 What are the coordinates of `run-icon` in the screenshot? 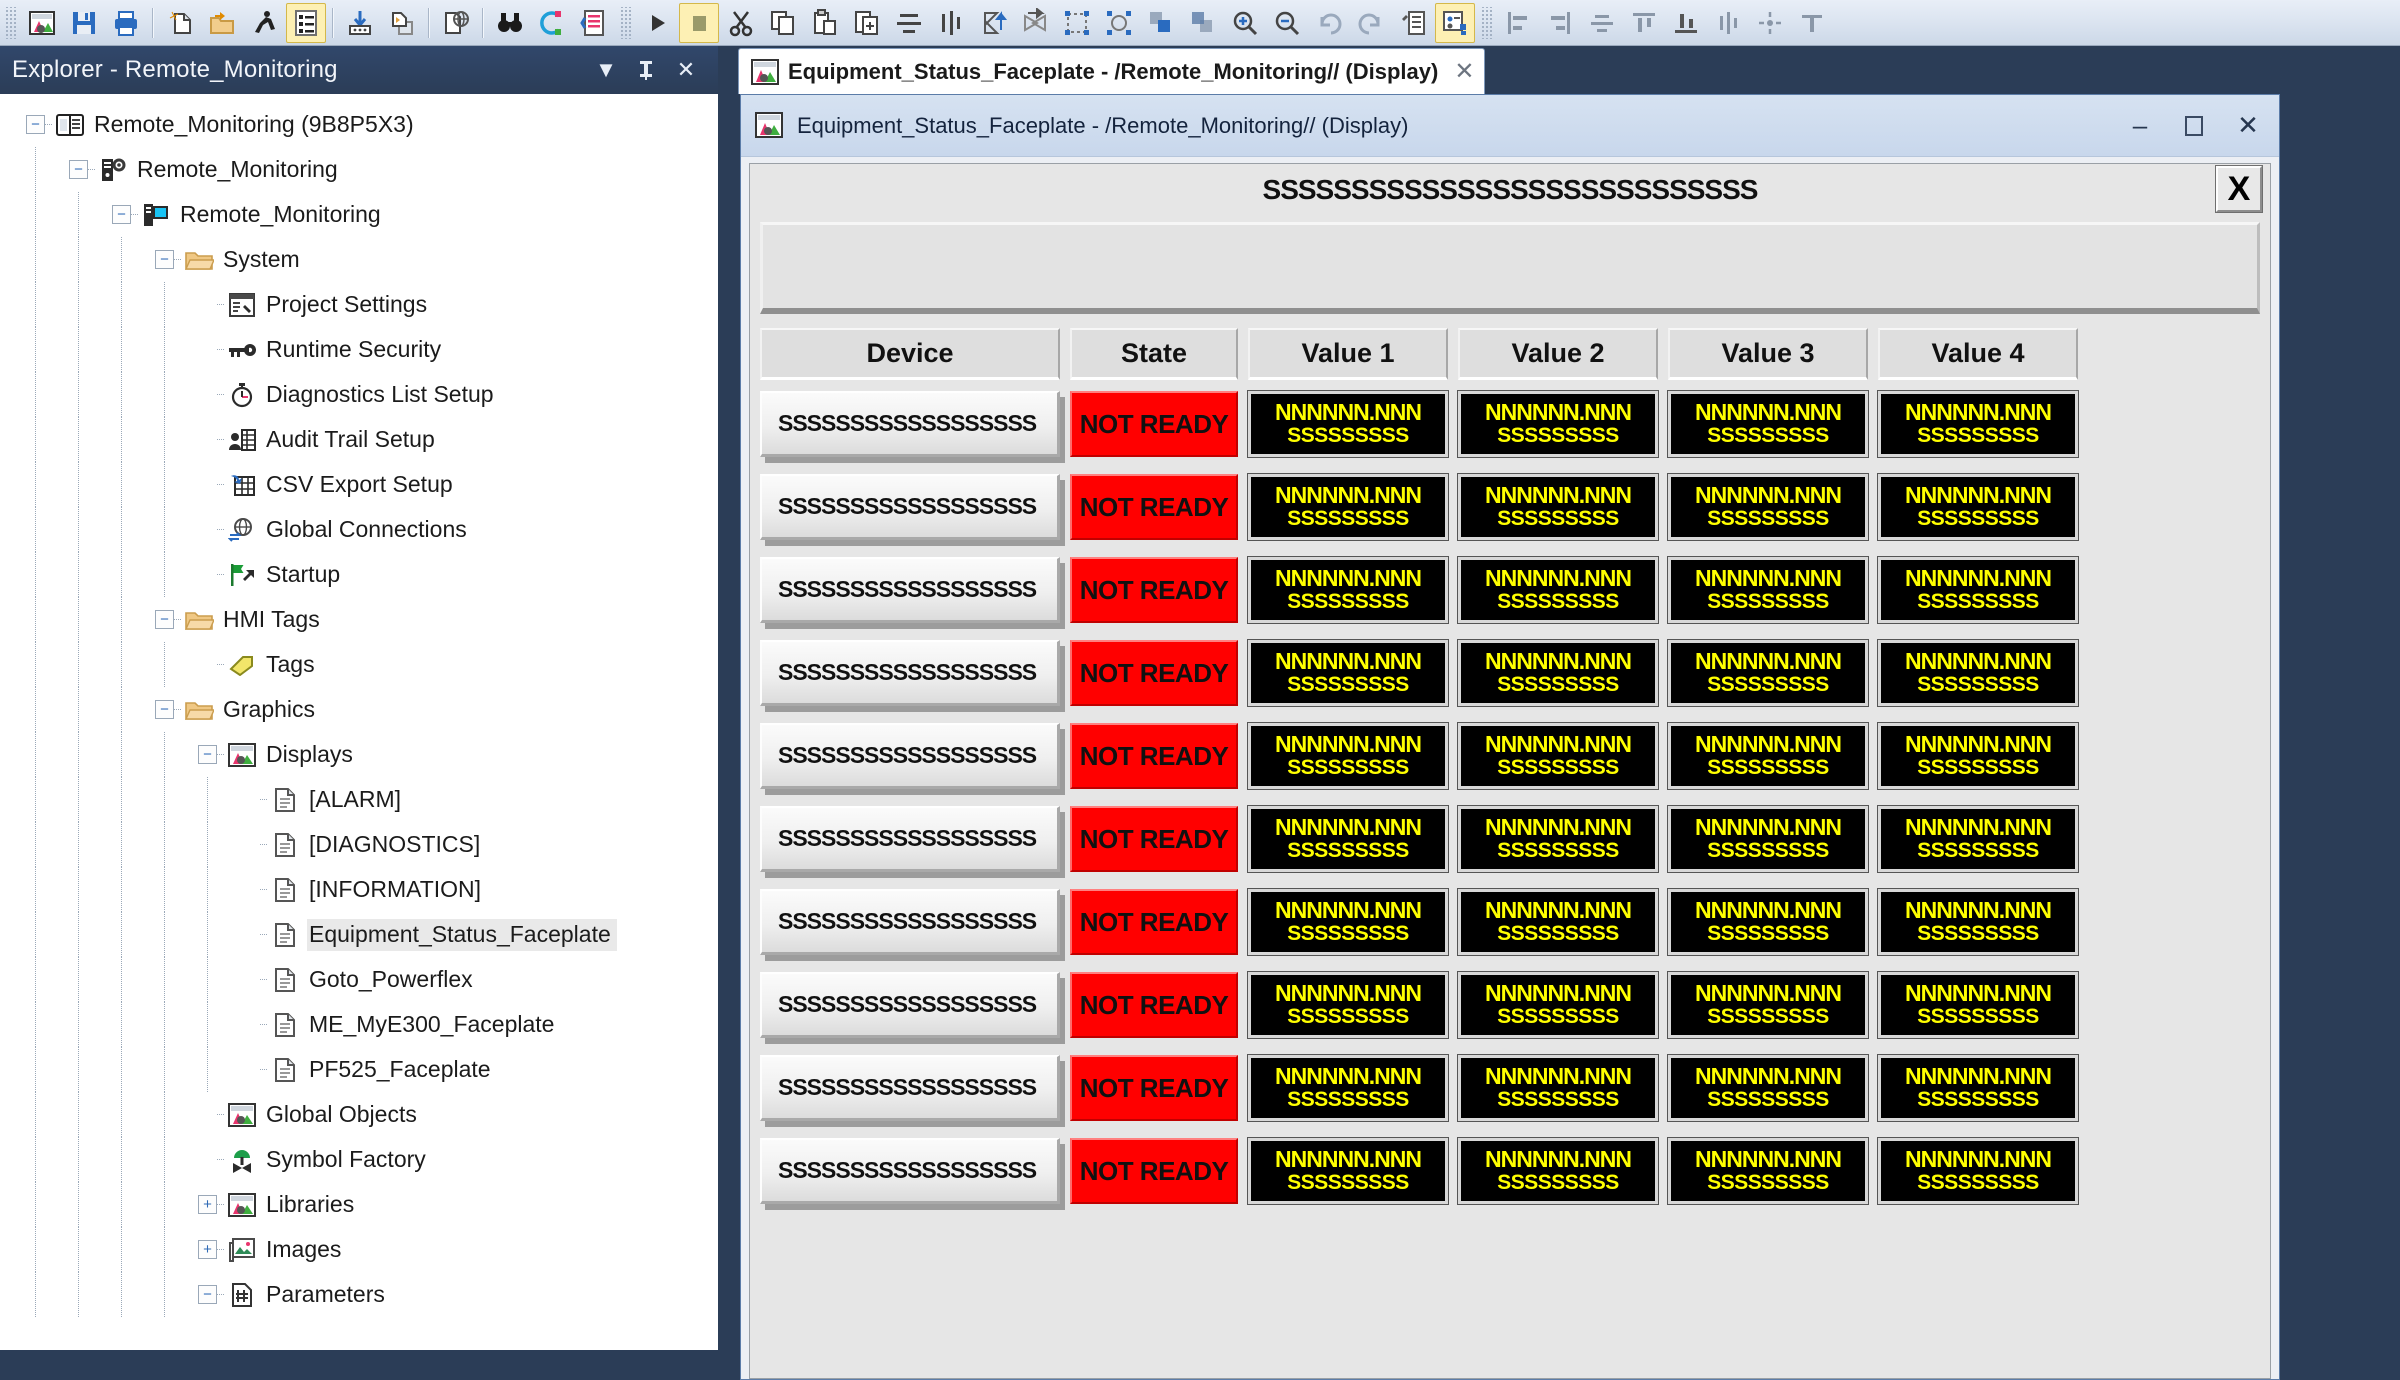 It's located at (264, 23).